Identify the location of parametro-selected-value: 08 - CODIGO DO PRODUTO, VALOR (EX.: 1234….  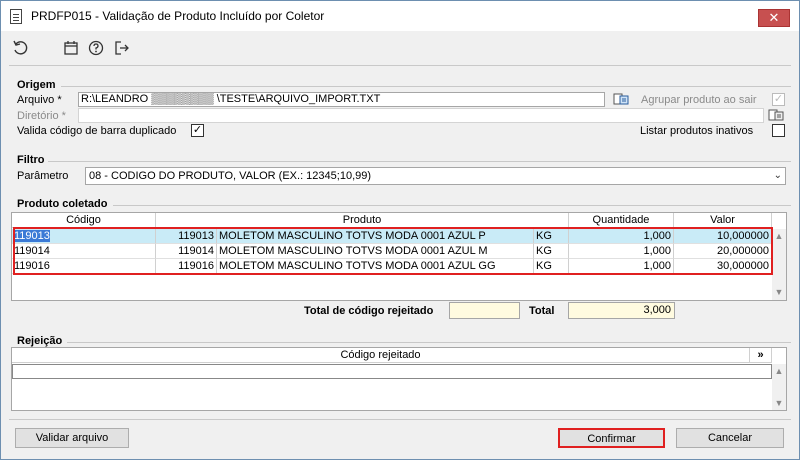
(230, 176).